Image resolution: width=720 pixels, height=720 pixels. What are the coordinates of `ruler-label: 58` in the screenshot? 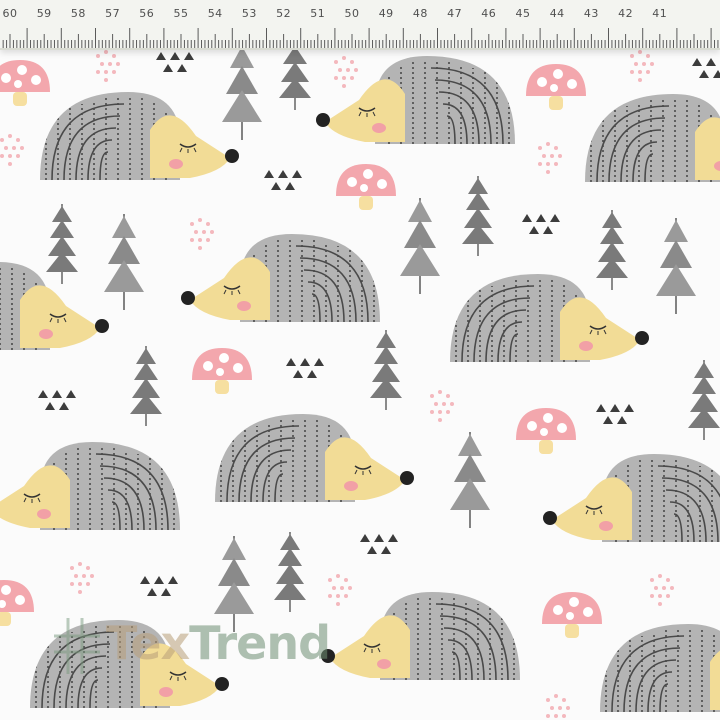 It's located at (78, 13).